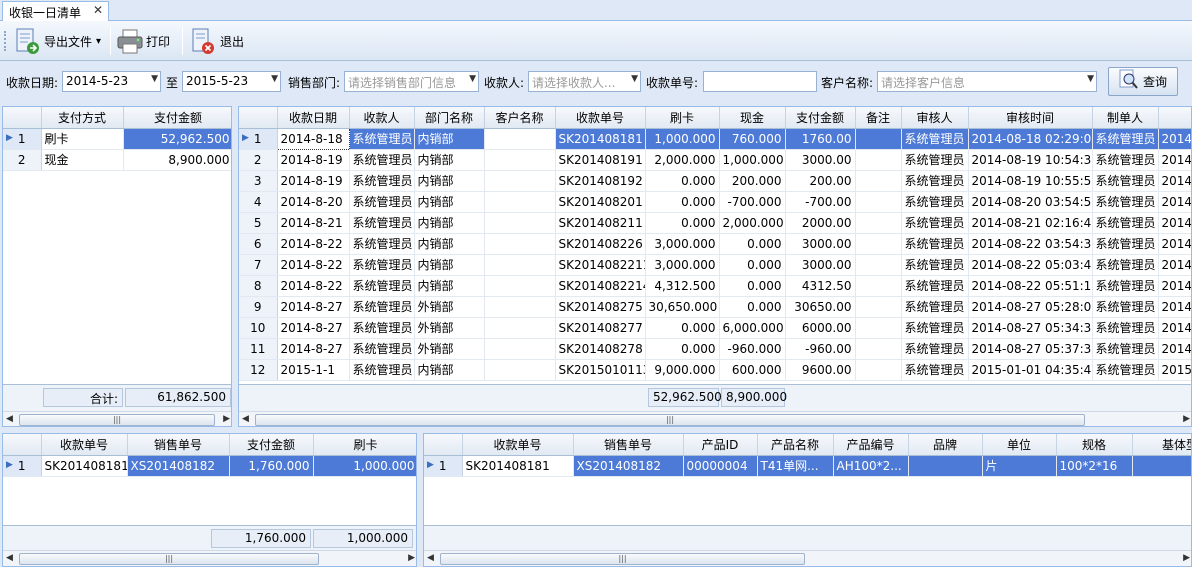  What do you see at coordinates (1030, 307) in the screenshot?
I see `audit-time-cell: 2014-08-27 05:28:06` at bounding box center [1030, 307].